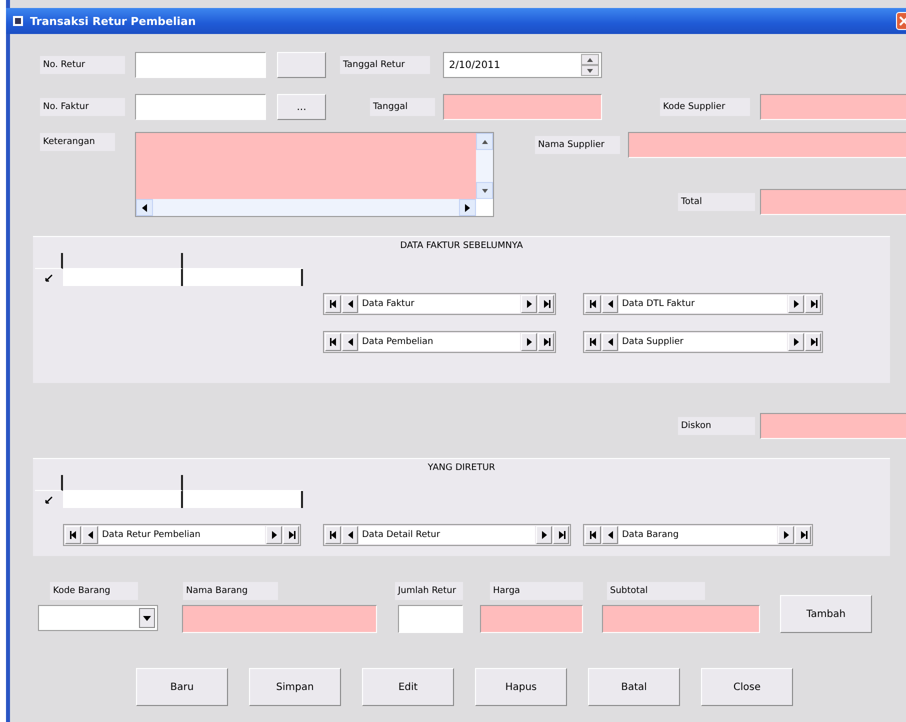  What do you see at coordinates (705, 107) in the screenshot?
I see `field-label: Kode Supplier` at bounding box center [705, 107].